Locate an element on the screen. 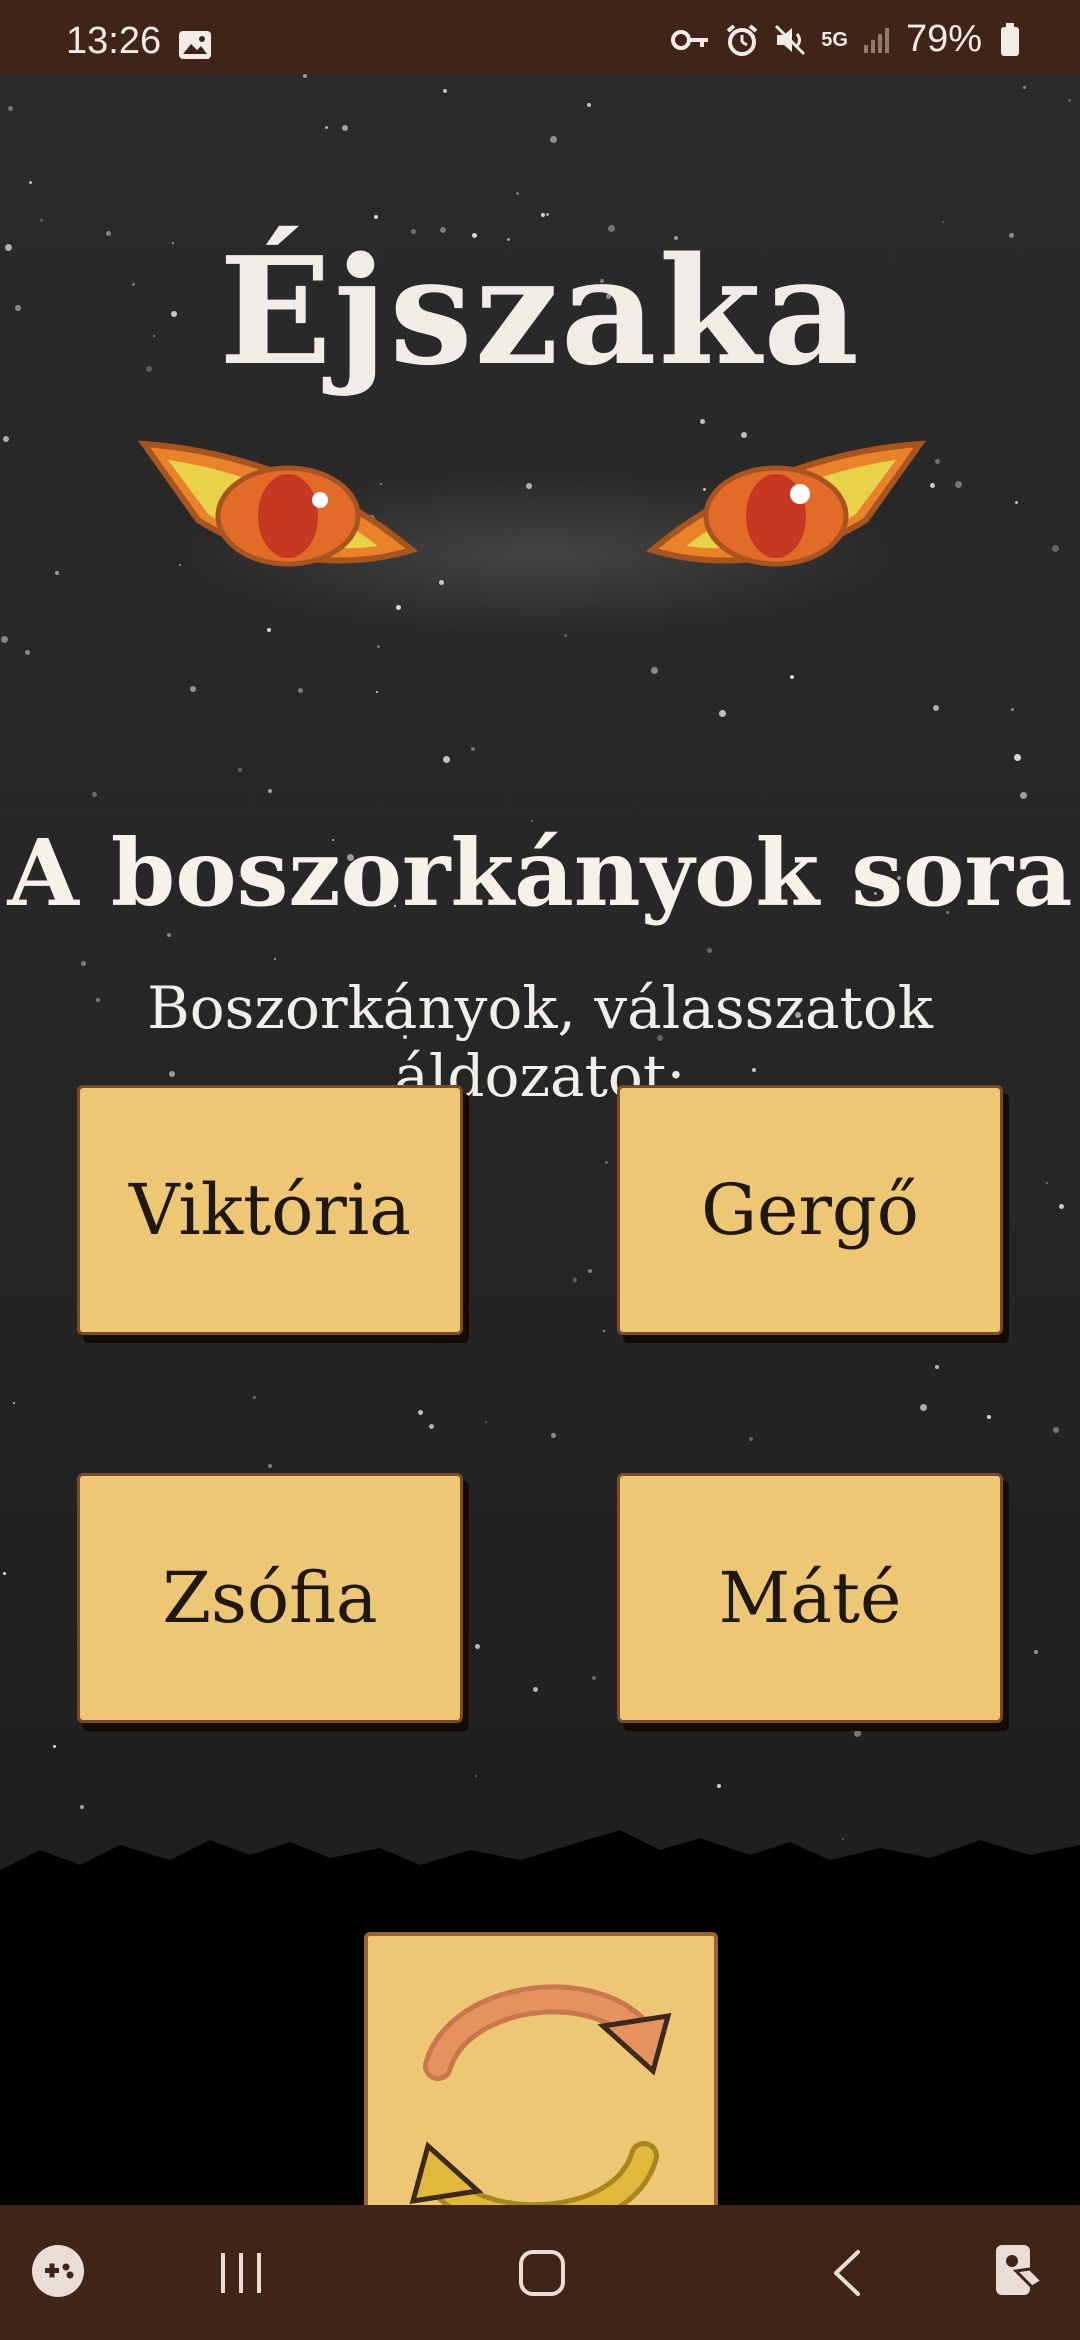 The image size is (1080, 2340). refresh-button is located at coordinates (541, 2070).